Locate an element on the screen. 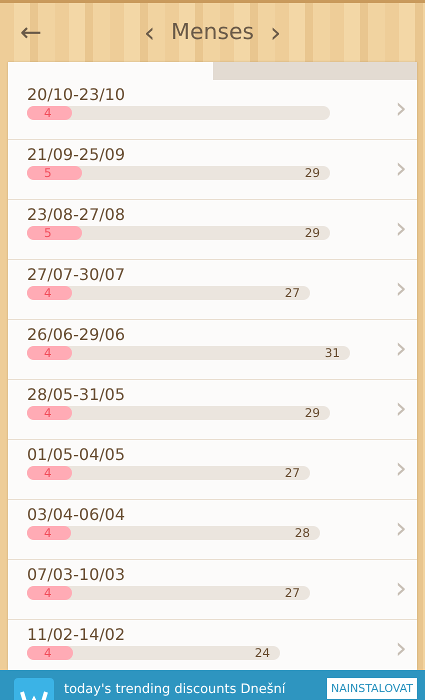 This screenshot has width=425, height=700. next-button: › is located at coordinates (276, 32).